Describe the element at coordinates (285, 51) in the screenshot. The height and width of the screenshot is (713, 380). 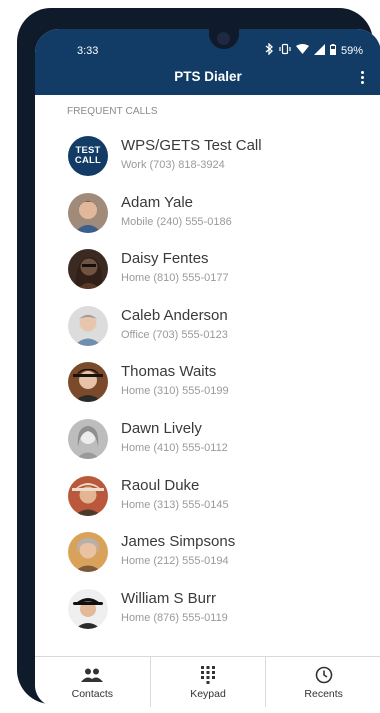
I see `vibrate-icon` at that location.